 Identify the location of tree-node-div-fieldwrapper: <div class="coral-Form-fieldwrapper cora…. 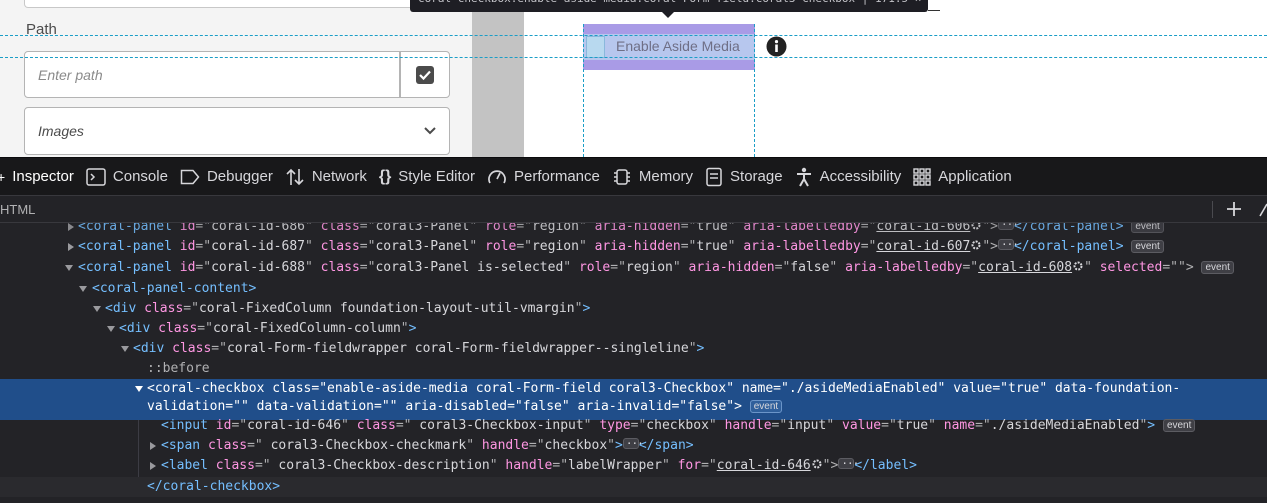
(633, 349).